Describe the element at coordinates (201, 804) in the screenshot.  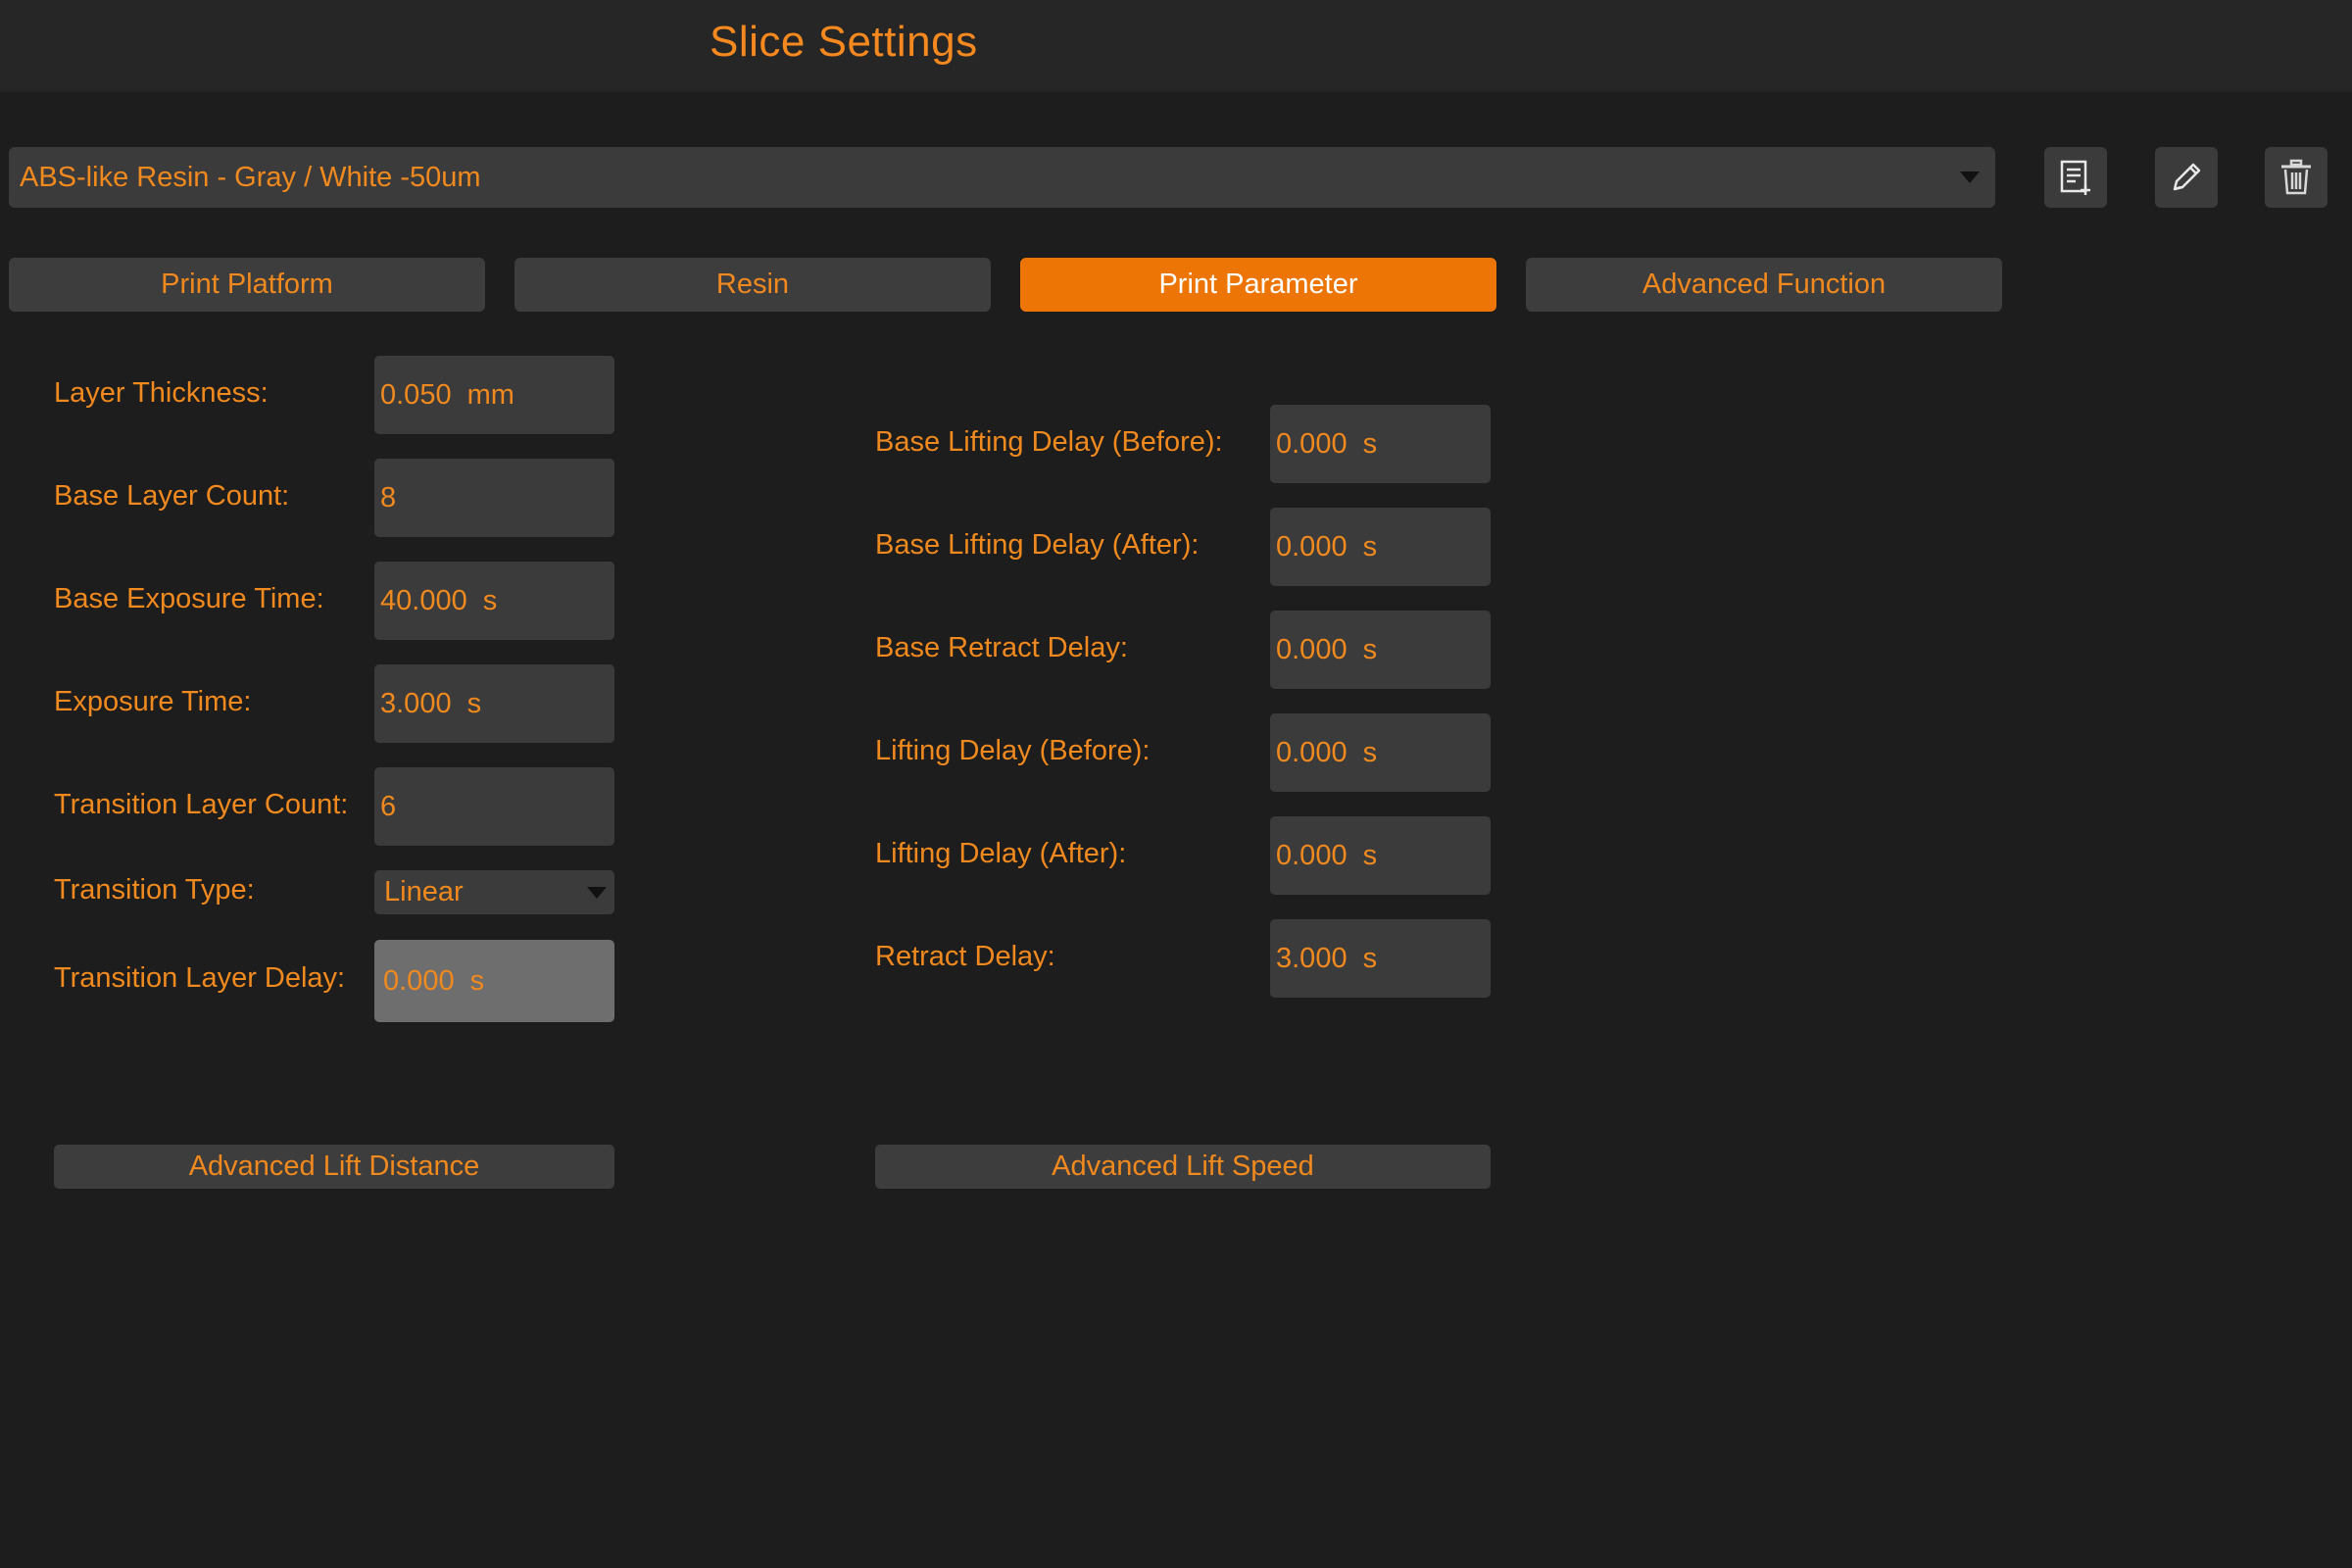
I see `transition-layer-count-label: Transition Layer Count:` at that location.